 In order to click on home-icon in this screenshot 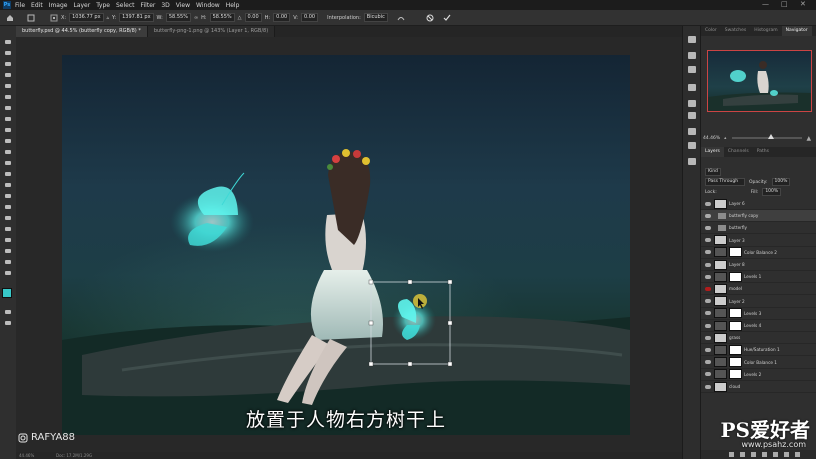, I will do `click(10, 18)`.